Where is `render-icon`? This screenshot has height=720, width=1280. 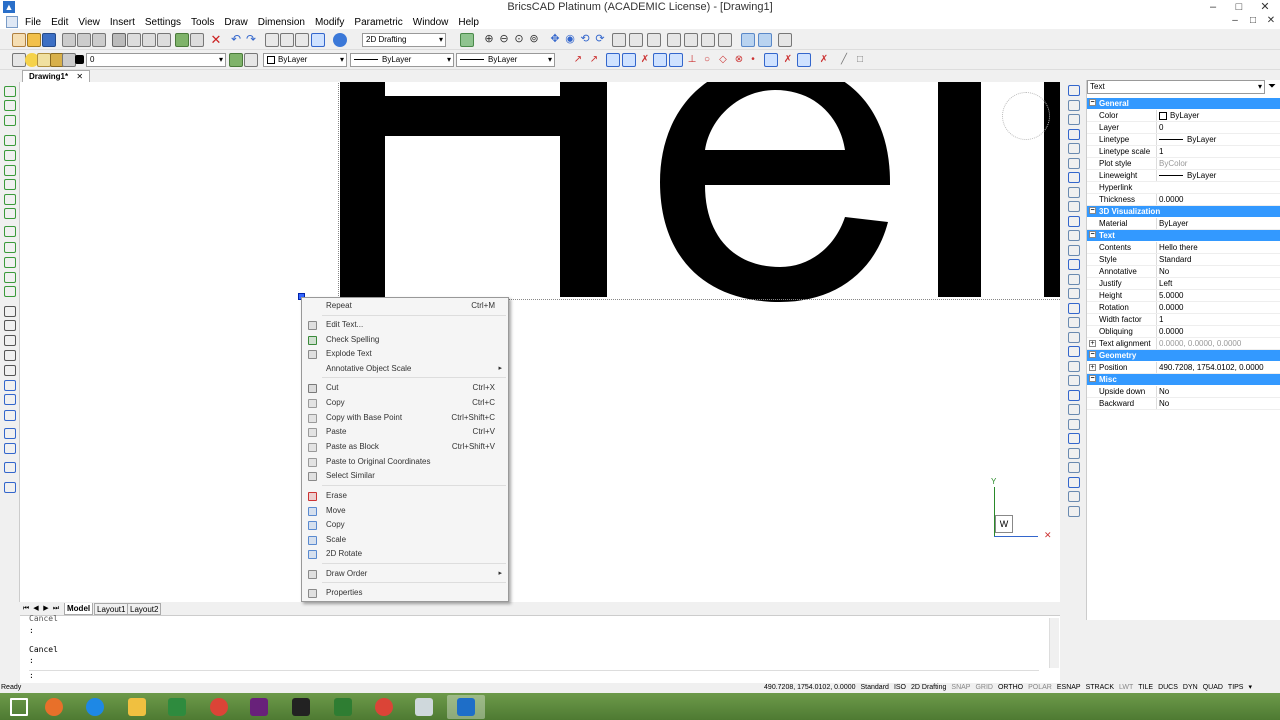 render-icon is located at coordinates (748, 40).